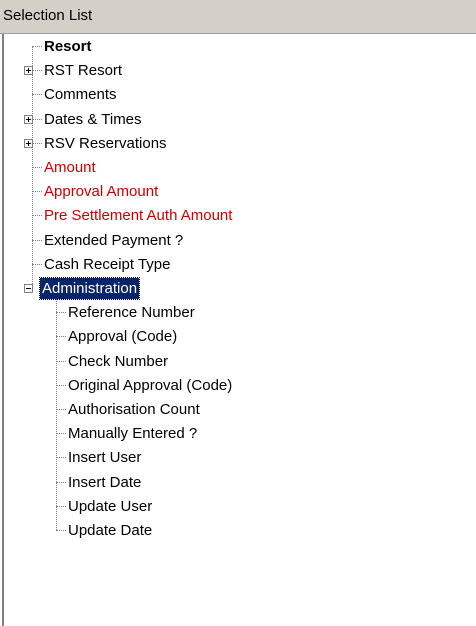 Image resolution: width=476 pixels, height=626 pixels. Describe the element at coordinates (239, 336) in the screenshot. I see `tree-node-approval-code: Approval (Code)` at that location.